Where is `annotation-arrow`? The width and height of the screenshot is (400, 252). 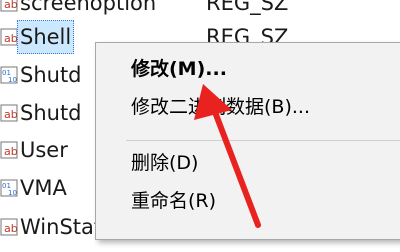 annotation-arrow is located at coordinates (227, 156).